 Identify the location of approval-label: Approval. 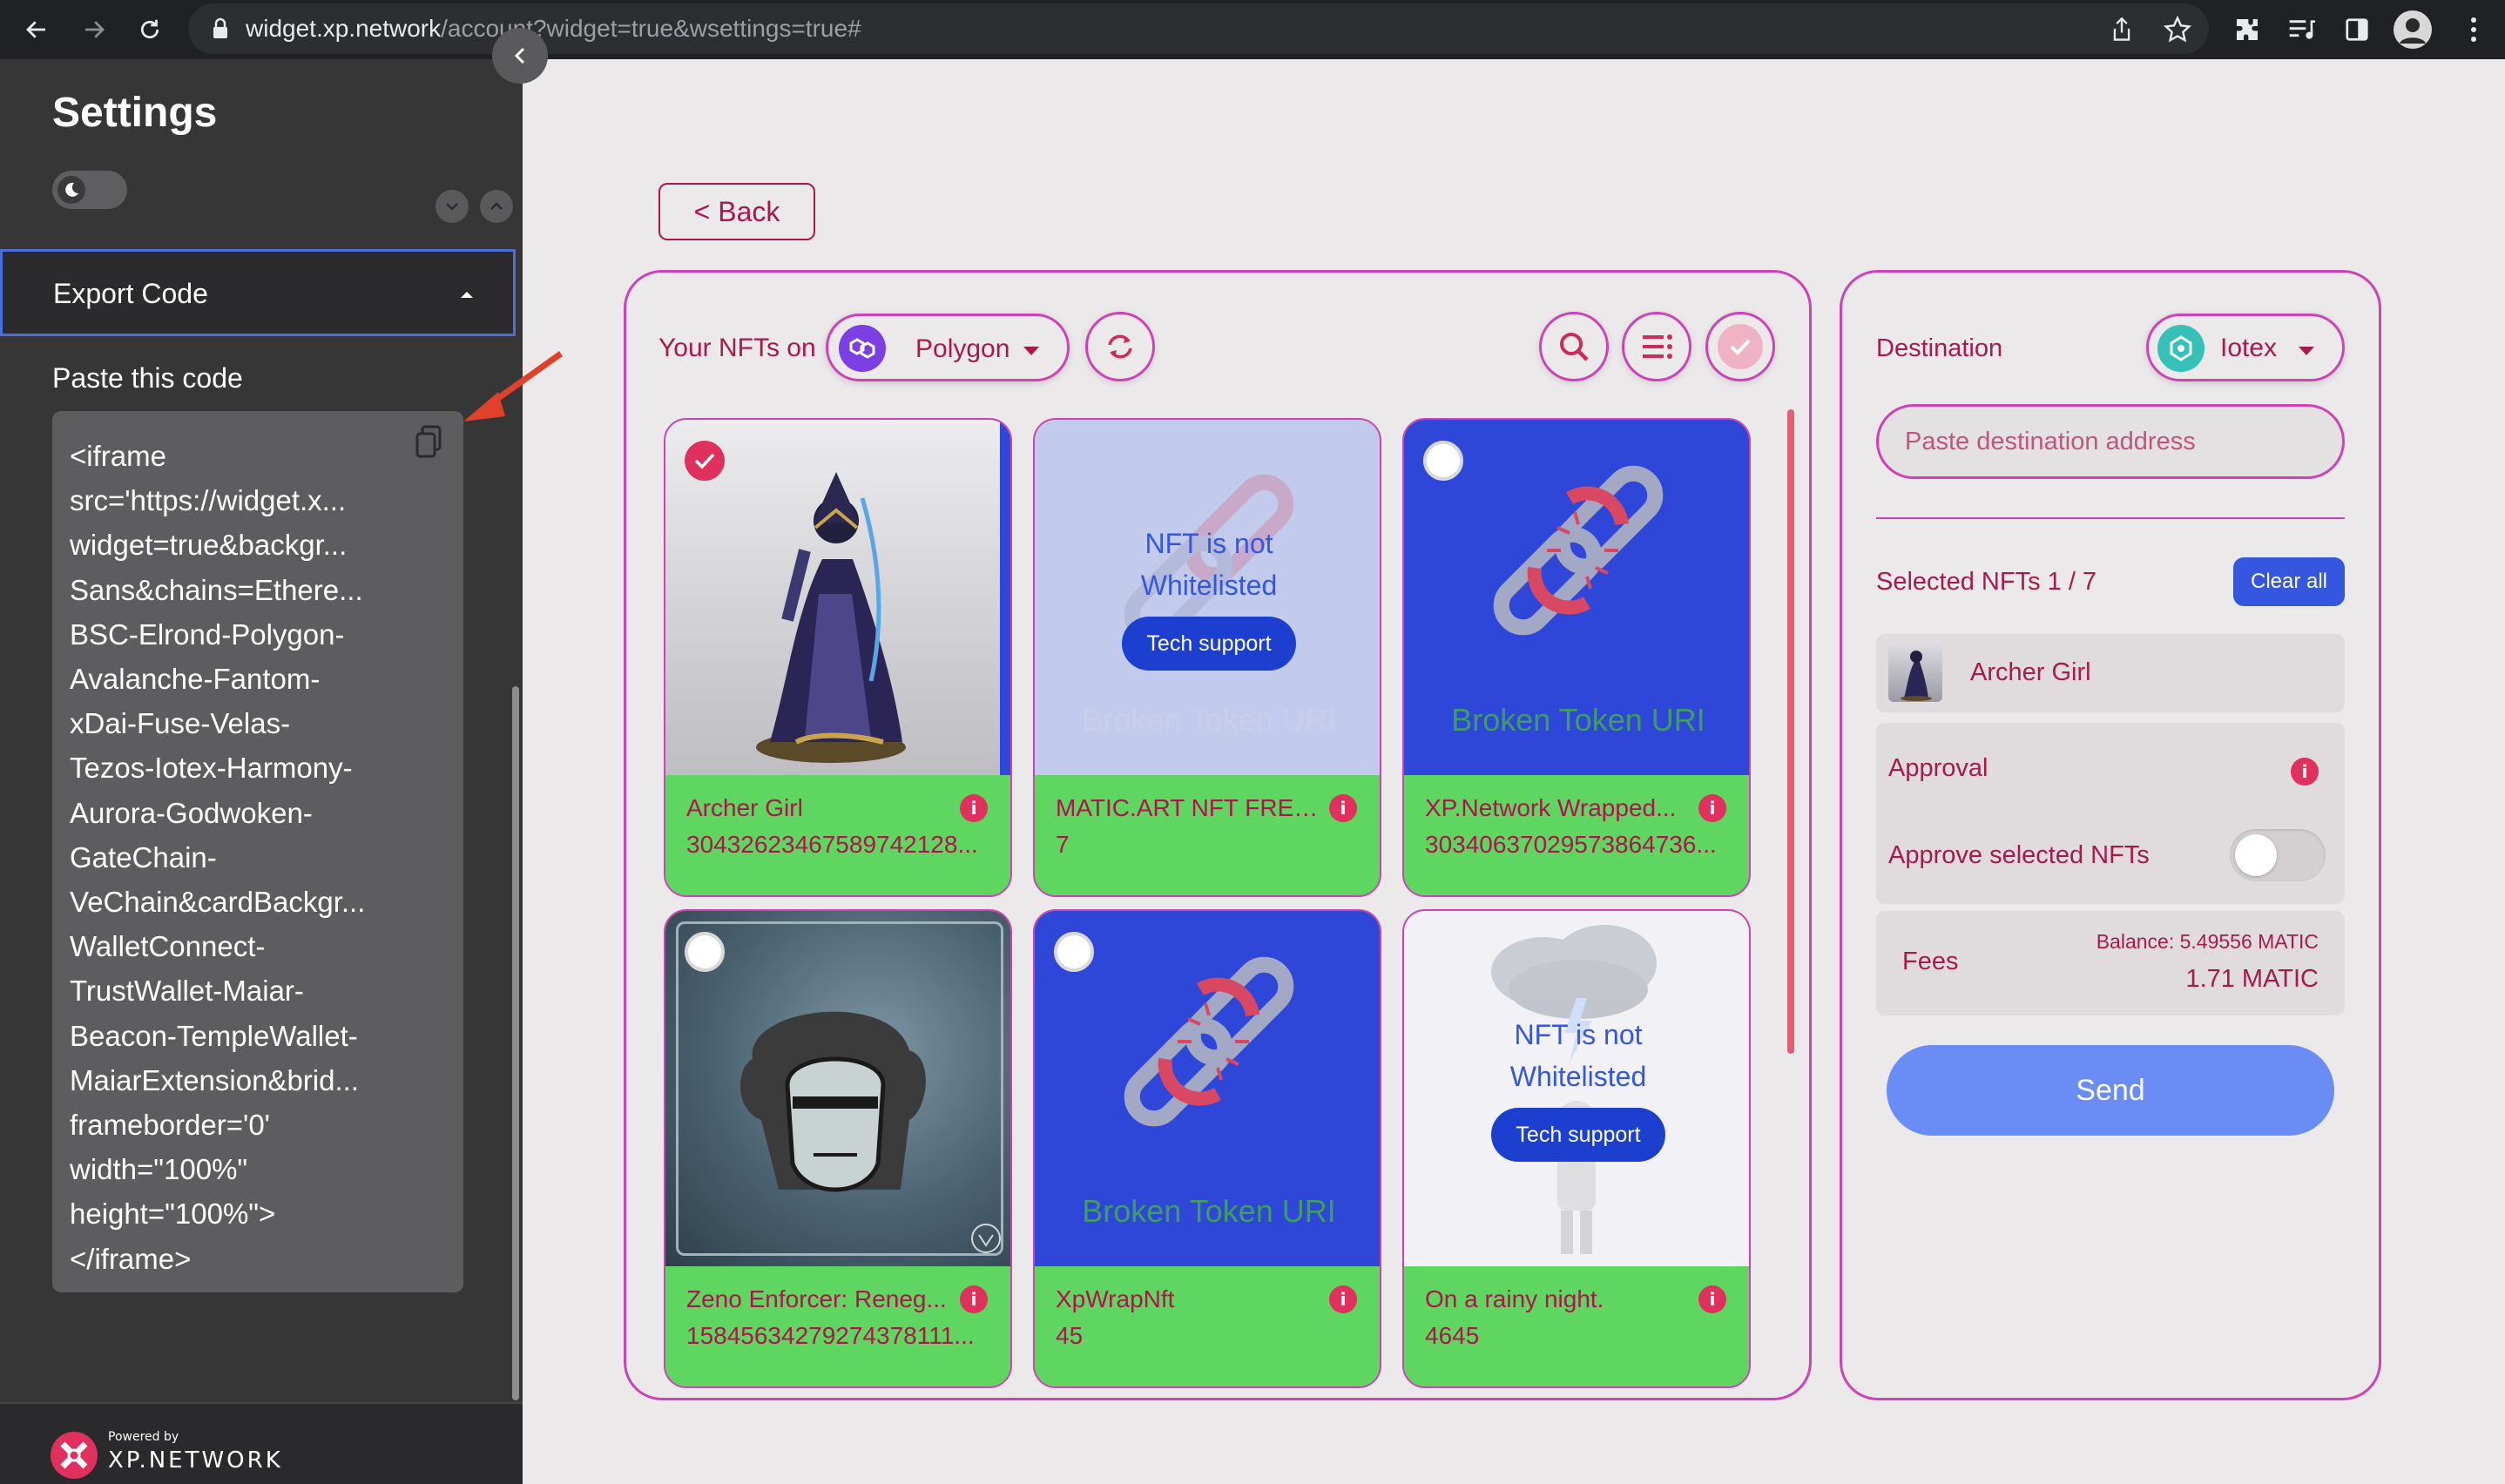
(1938, 768).